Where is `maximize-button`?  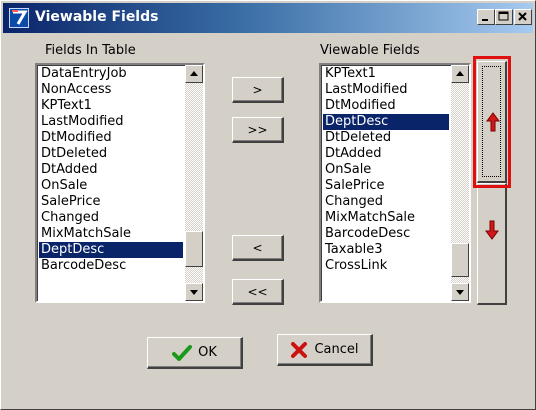 maximize-button is located at coordinates (504, 17).